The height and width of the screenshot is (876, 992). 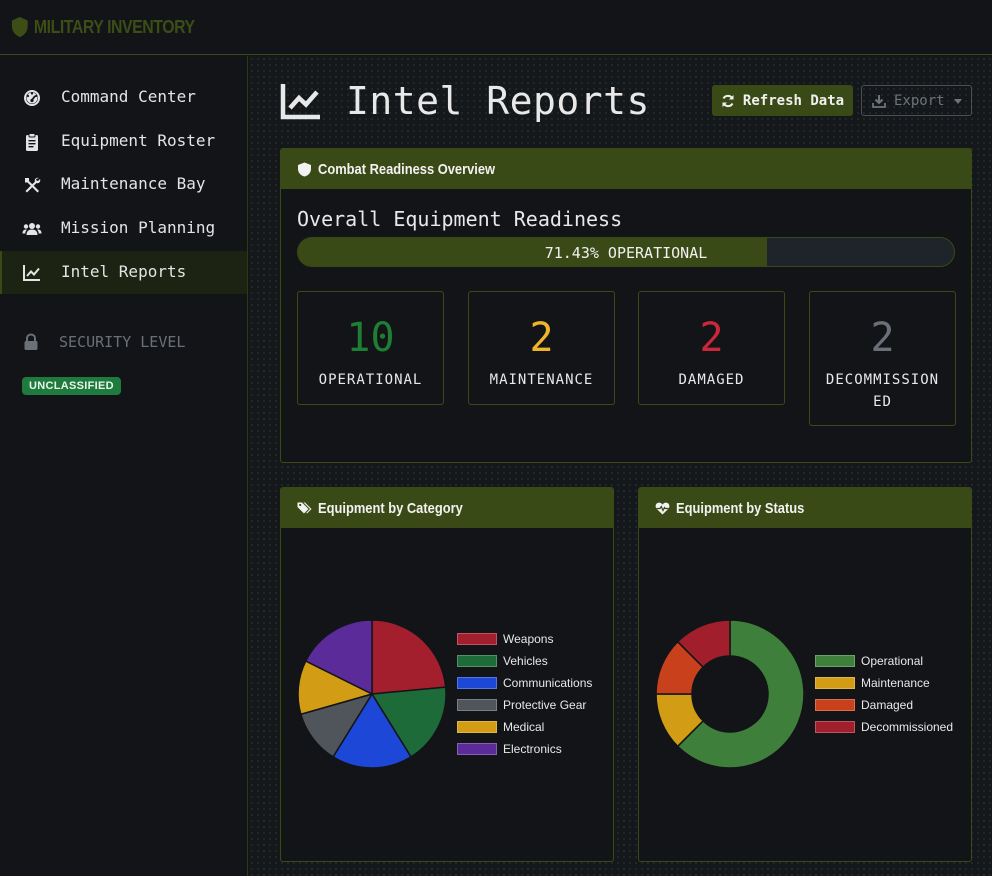 I want to click on card-header: Equipment by Category, so click(x=447, y=508).